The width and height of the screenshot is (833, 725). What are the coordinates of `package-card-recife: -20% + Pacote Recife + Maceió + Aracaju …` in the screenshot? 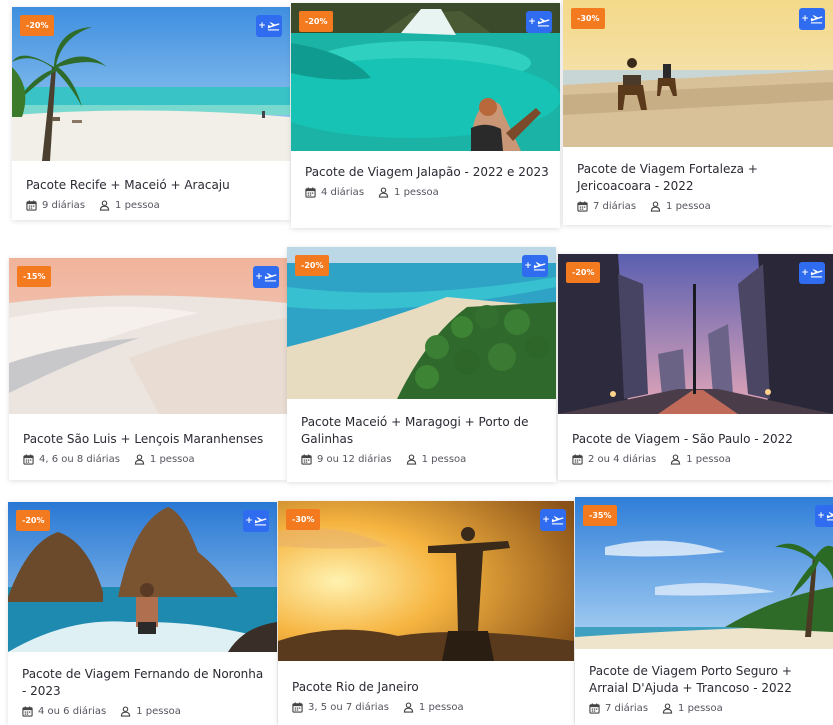 It's located at (151, 113).